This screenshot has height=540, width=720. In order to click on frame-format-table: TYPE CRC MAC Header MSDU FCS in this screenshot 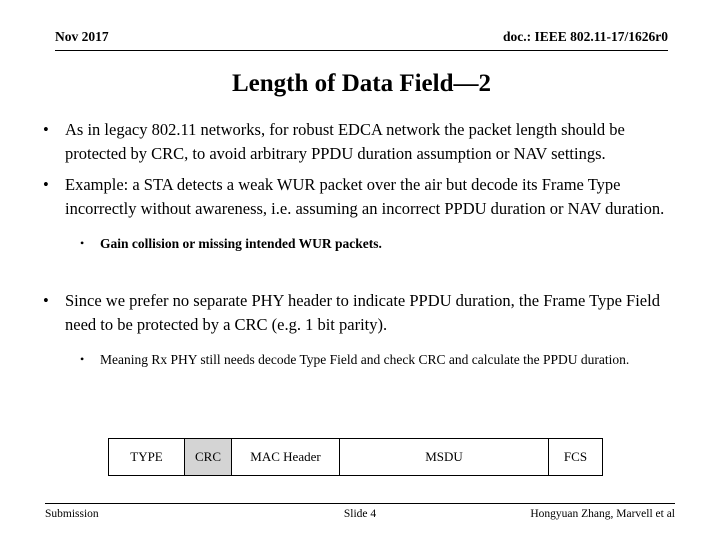, I will do `click(355, 457)`.